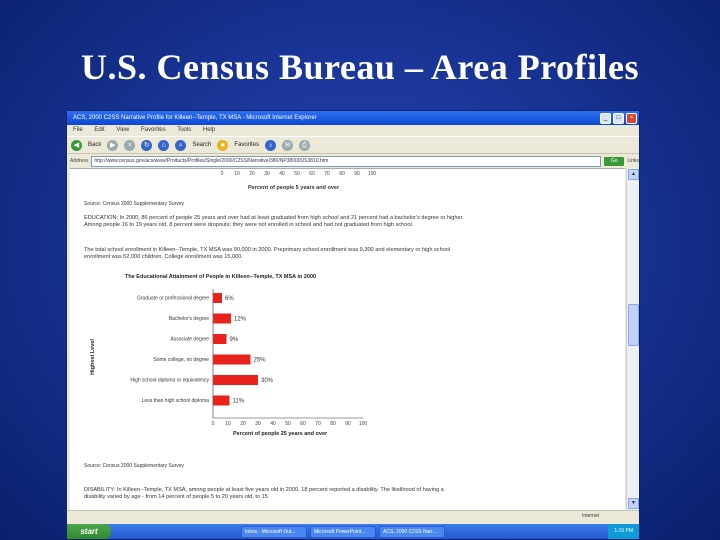 Image resolution: width=720 pixels, height=540 pixels. I want to click on menu-view: View, so click(122, 130).